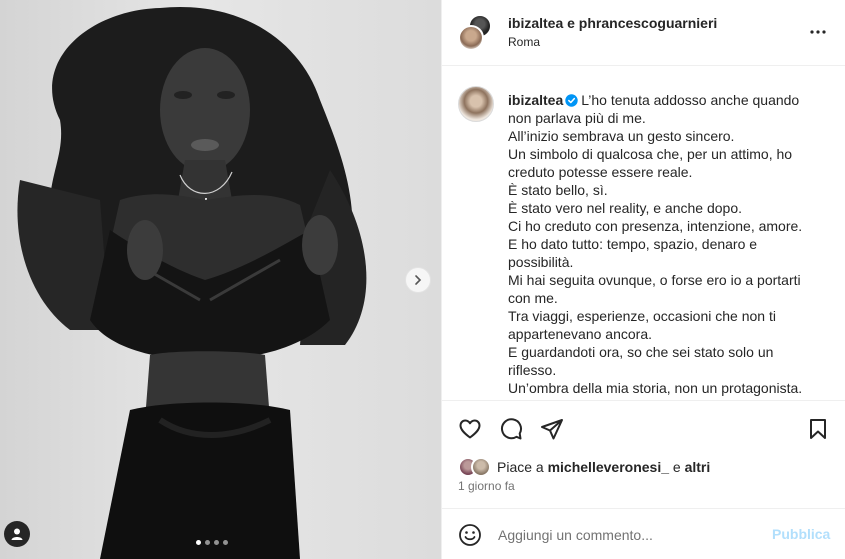 The image size is (845, 559). Describe the element at coordinates (532, 370) in the screenshot. I see `caption-line: riflesso.` at that location.